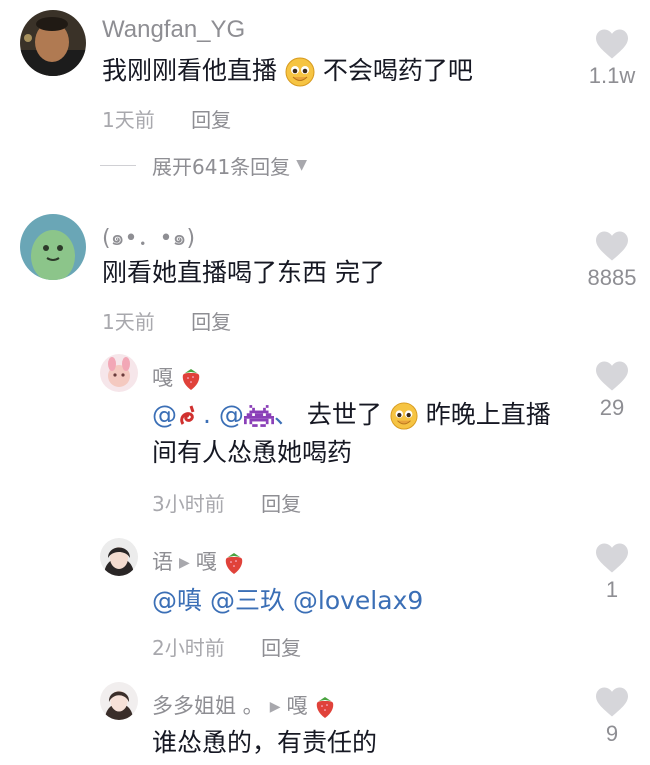 This screenshot has height=765, width=650. I want to click on comment-text: 我刚刚看他直播 不会喝药了吧, so click(287, 71).